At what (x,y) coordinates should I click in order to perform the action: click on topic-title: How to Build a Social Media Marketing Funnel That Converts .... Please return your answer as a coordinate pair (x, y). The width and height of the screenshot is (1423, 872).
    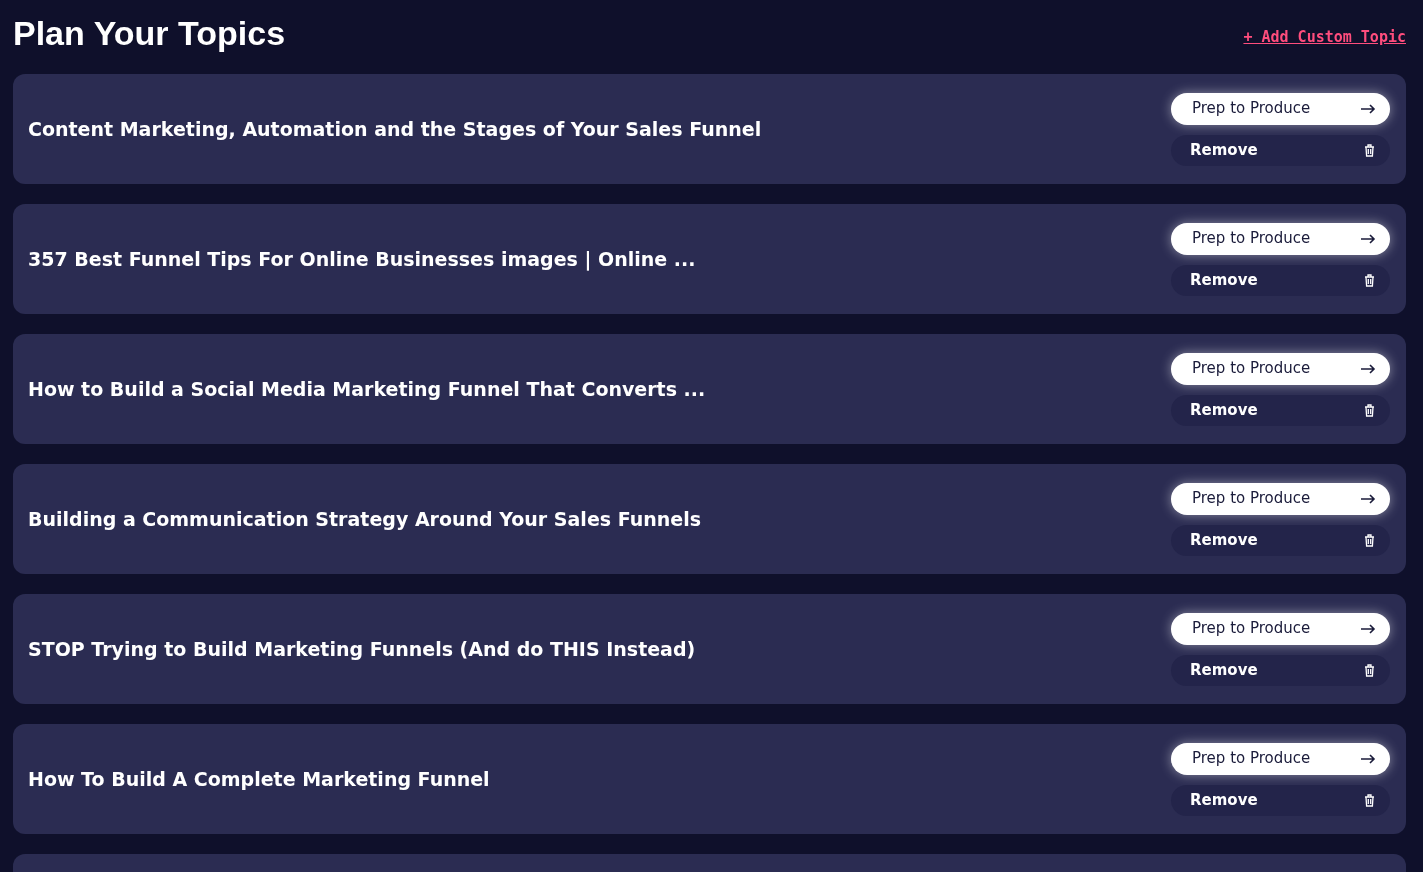
    Looking at the image, I should click on (367, 389).